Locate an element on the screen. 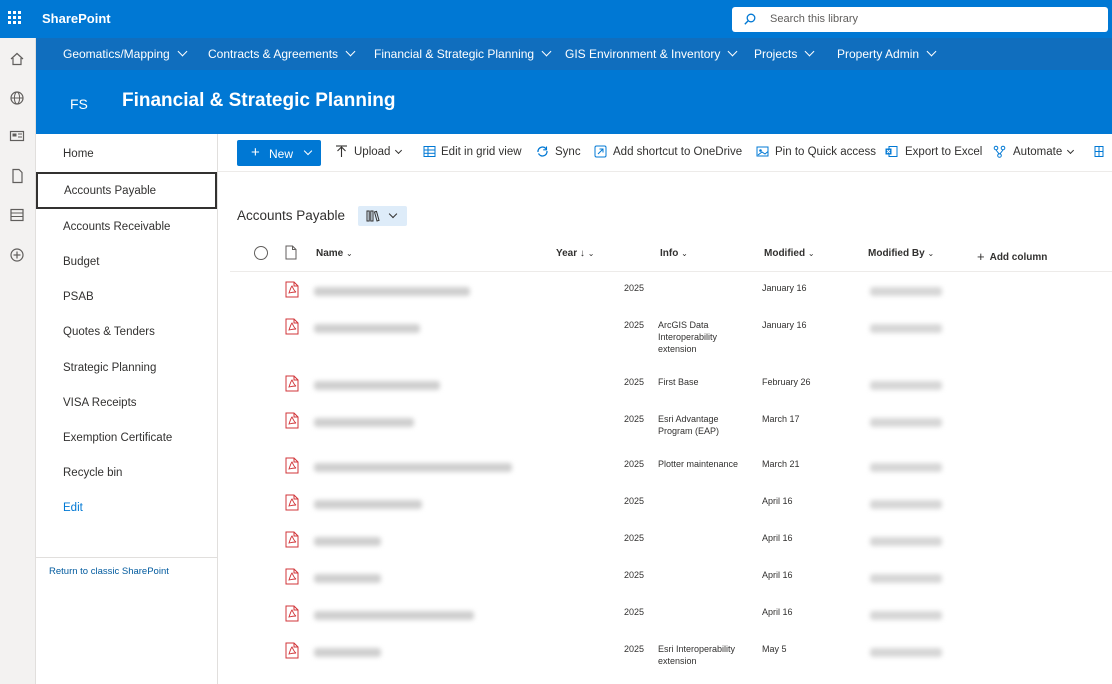 The image size is (1112, 684). upload-button: Upload is located at coordinates (378, 152).